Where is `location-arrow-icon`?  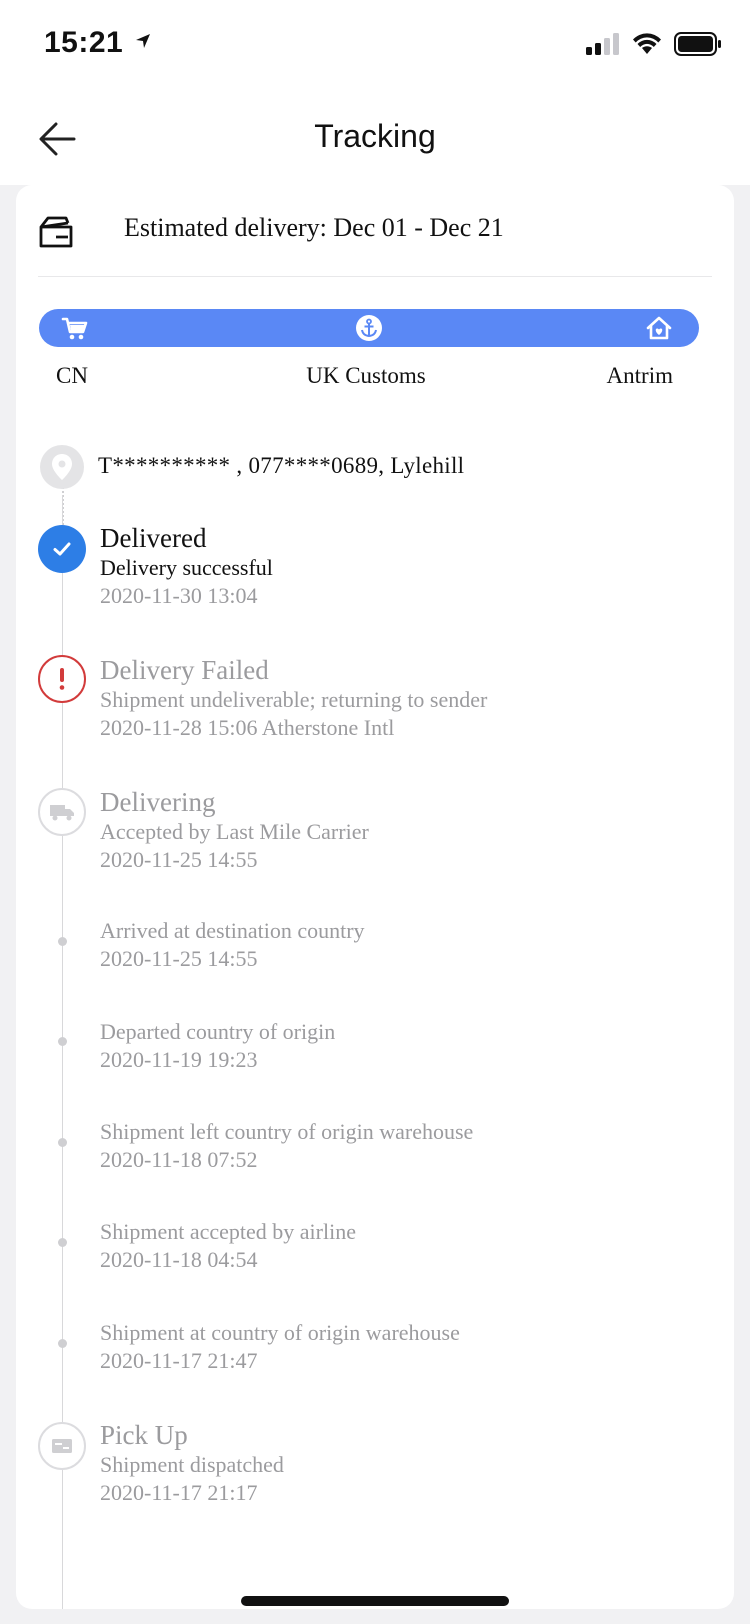 location-arrow-icon is located at coordinates (143, 41).